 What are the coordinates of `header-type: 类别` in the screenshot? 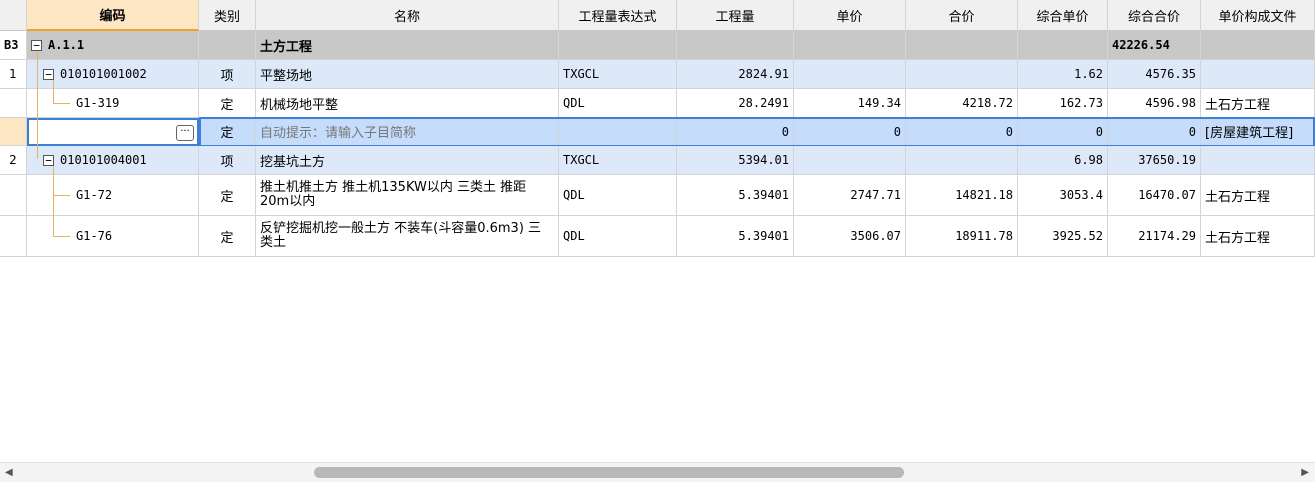 It's located at (227, 15).